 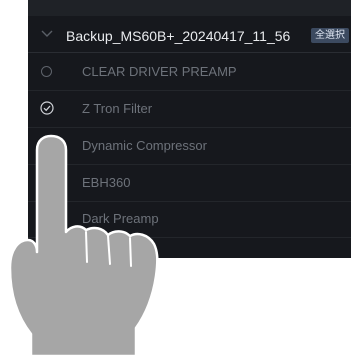 What do you see at coordinates (47, 33) in the screenshot?
I see `chevron-down-icon` at bounding box center [47, 33].